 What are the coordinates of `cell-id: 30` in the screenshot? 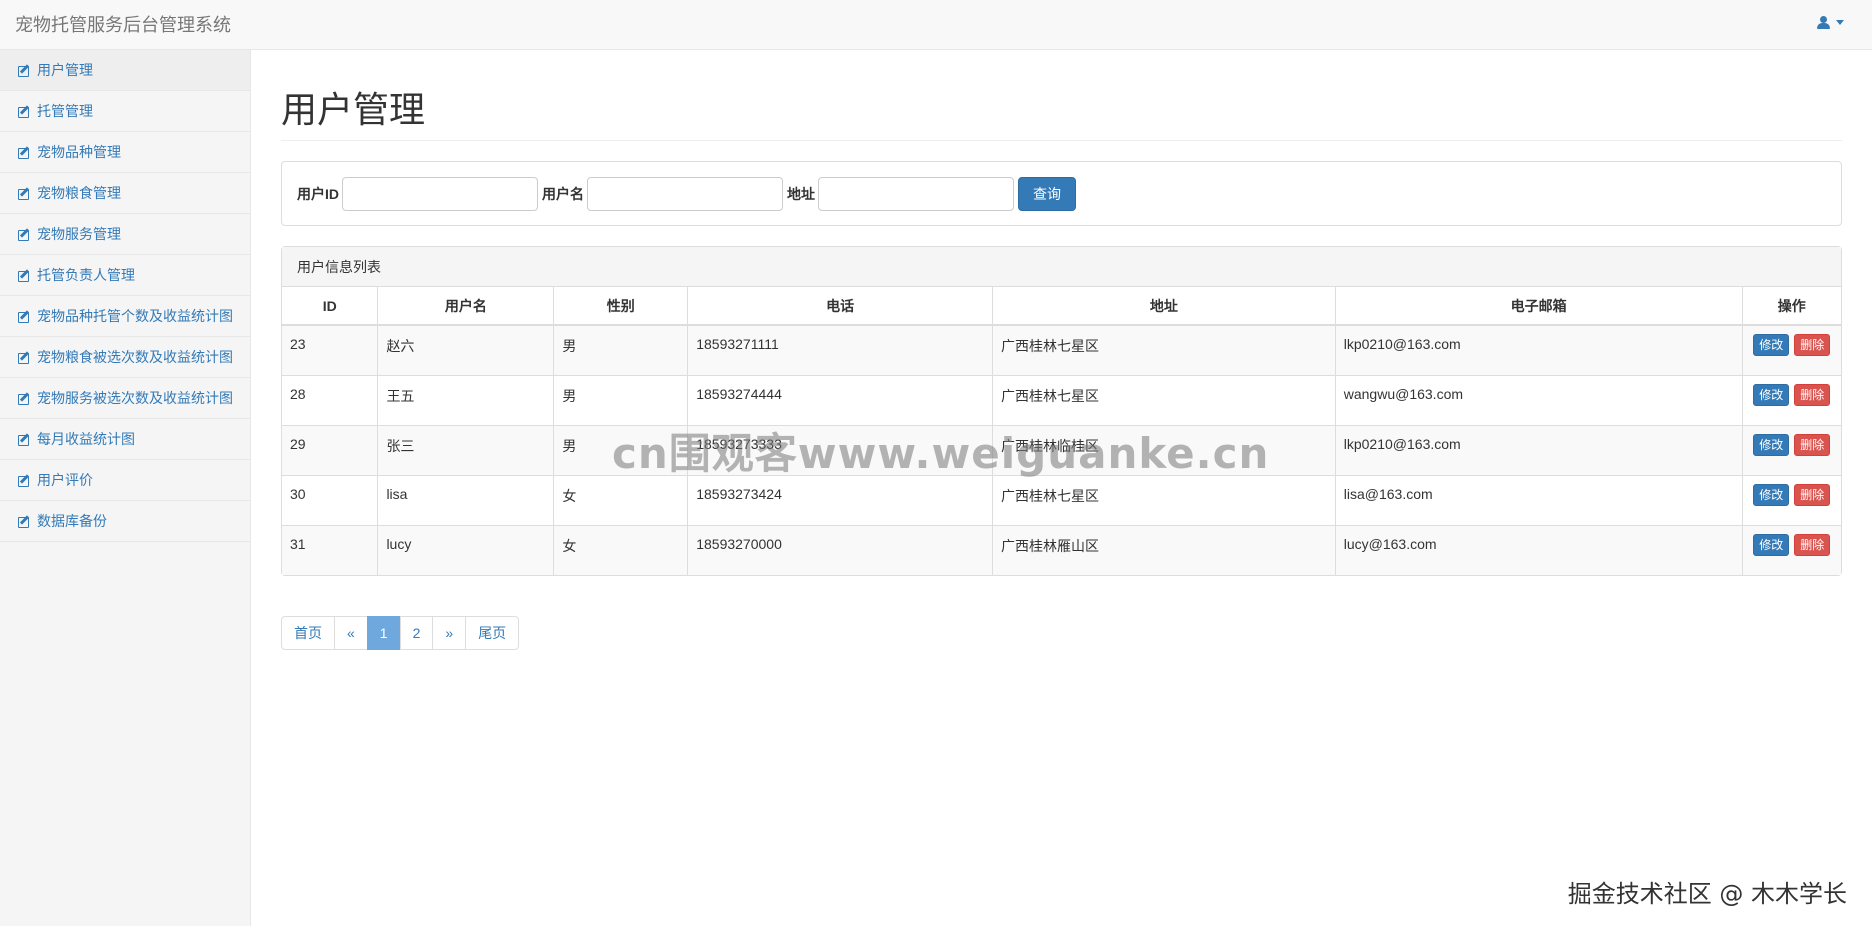 It's located at (330, 499).